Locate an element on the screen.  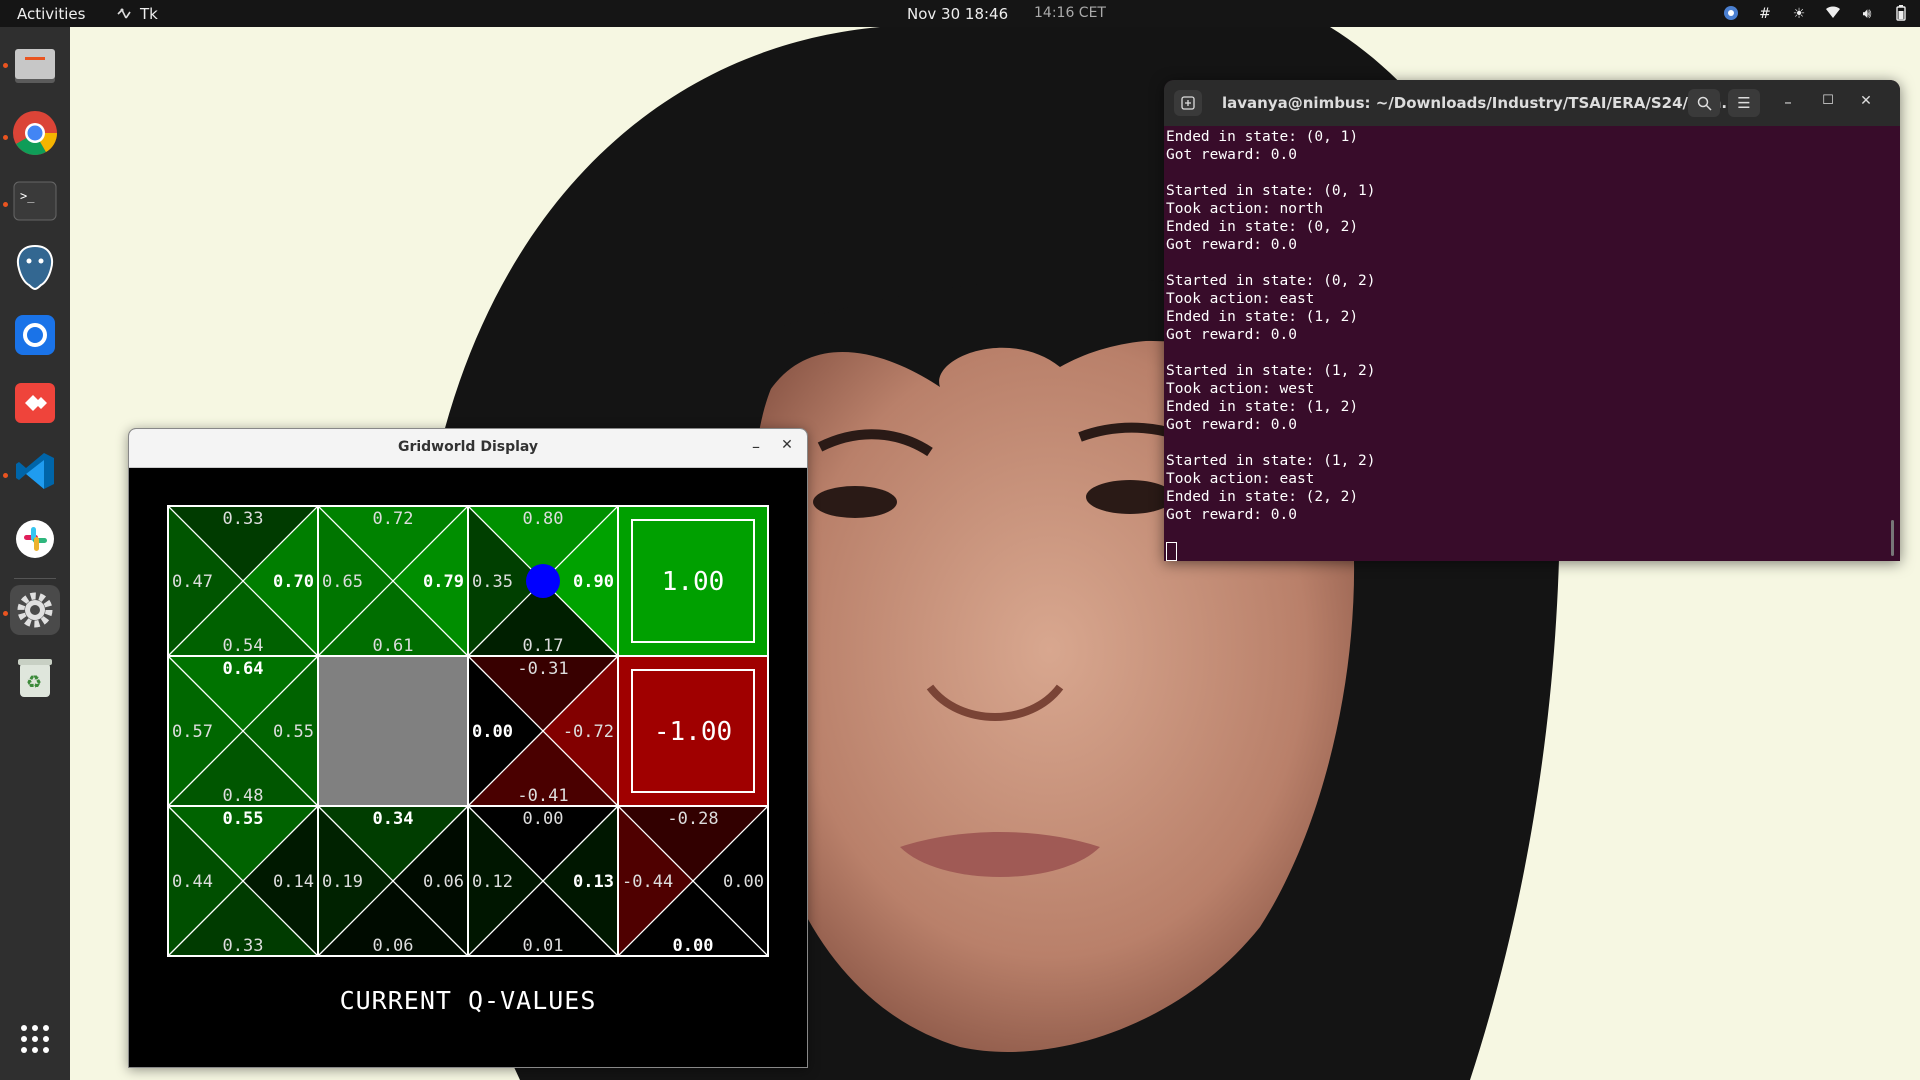
q-value-south: 0.17 is located at coordinates (543, 646).